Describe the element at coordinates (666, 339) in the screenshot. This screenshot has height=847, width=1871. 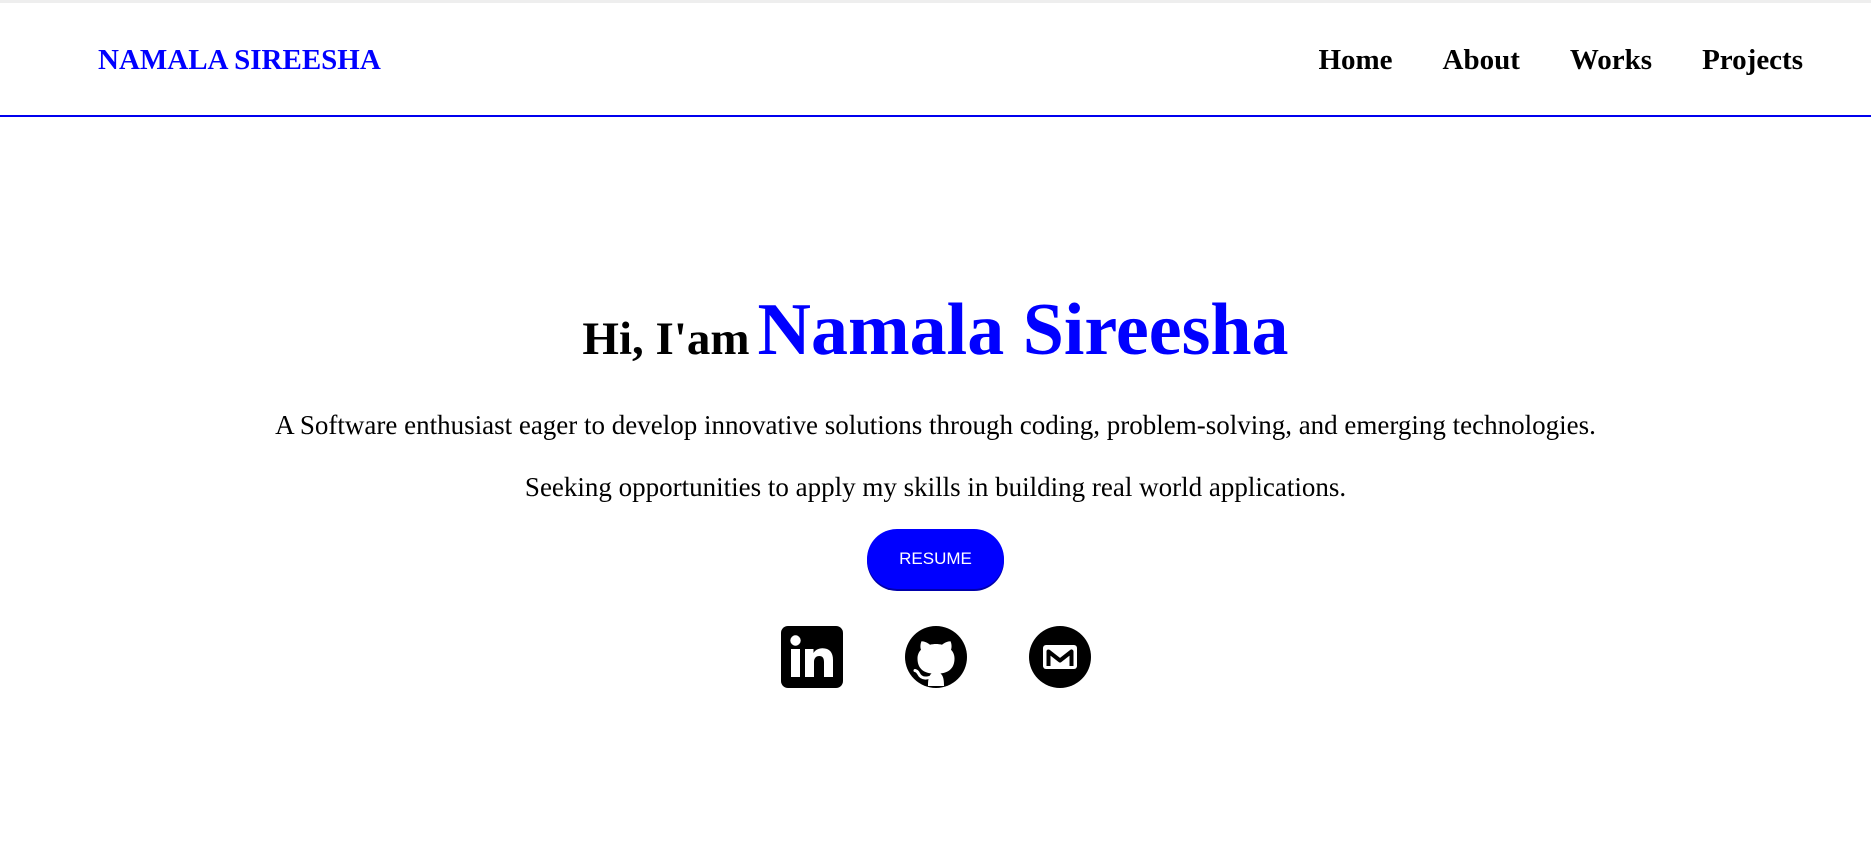
I see `greeting-prefix: Hi, I'am` at that location.